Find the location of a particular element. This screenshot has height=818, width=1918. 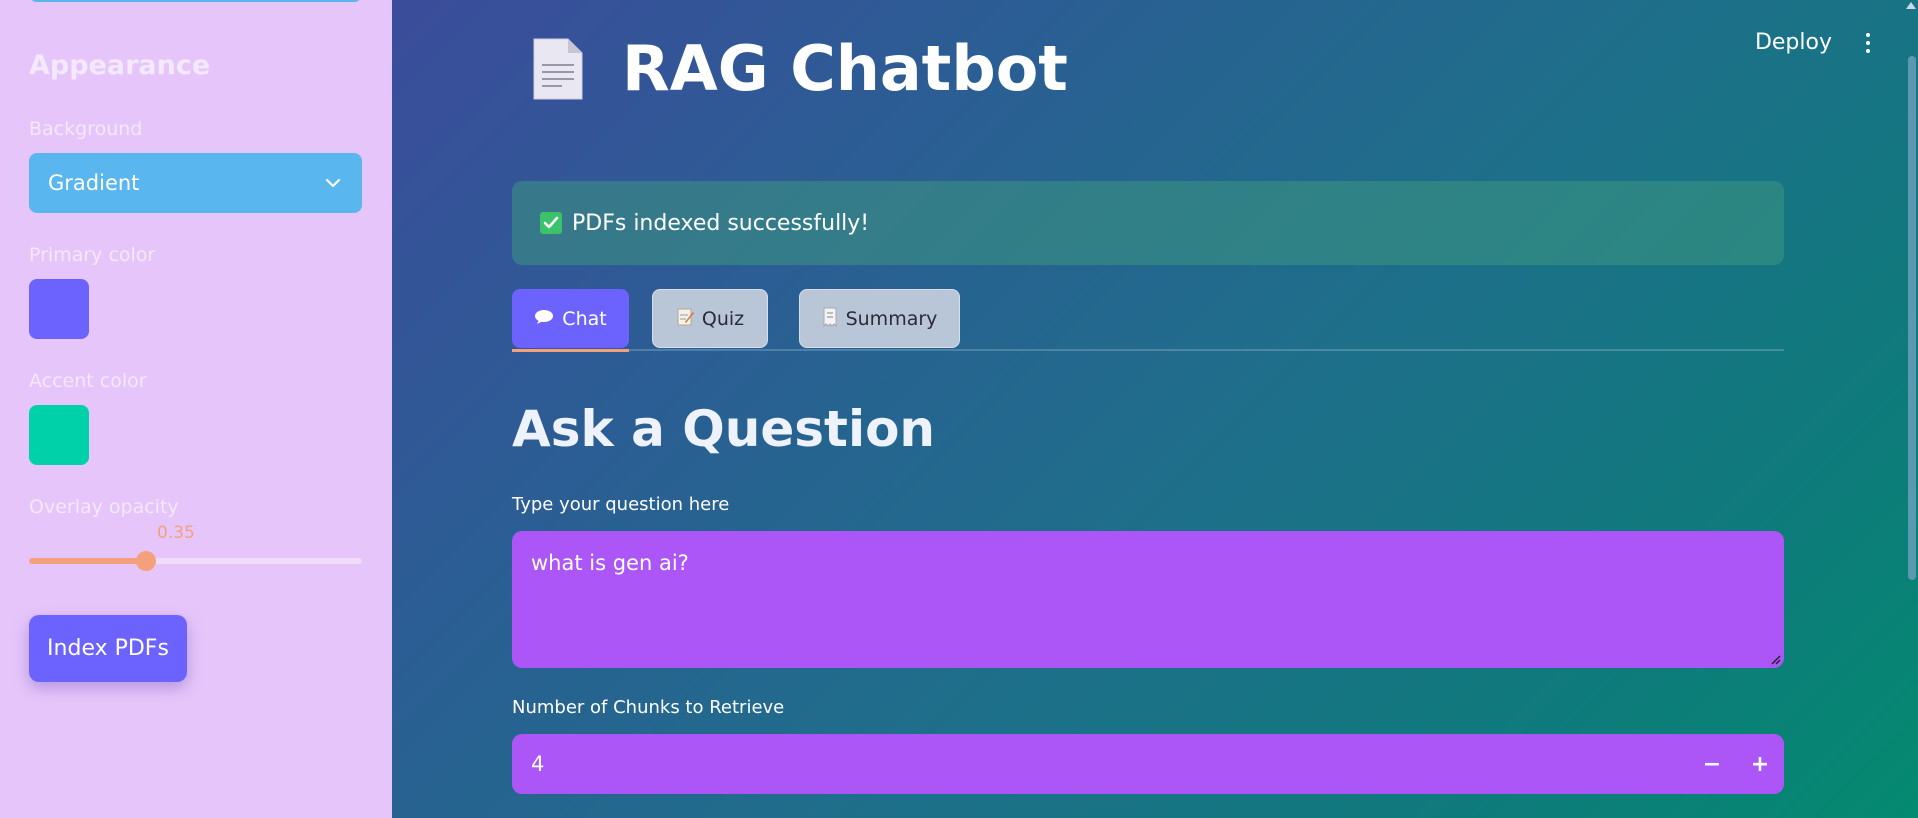

resize-handle-icon is located at coordinates (1776, 660).